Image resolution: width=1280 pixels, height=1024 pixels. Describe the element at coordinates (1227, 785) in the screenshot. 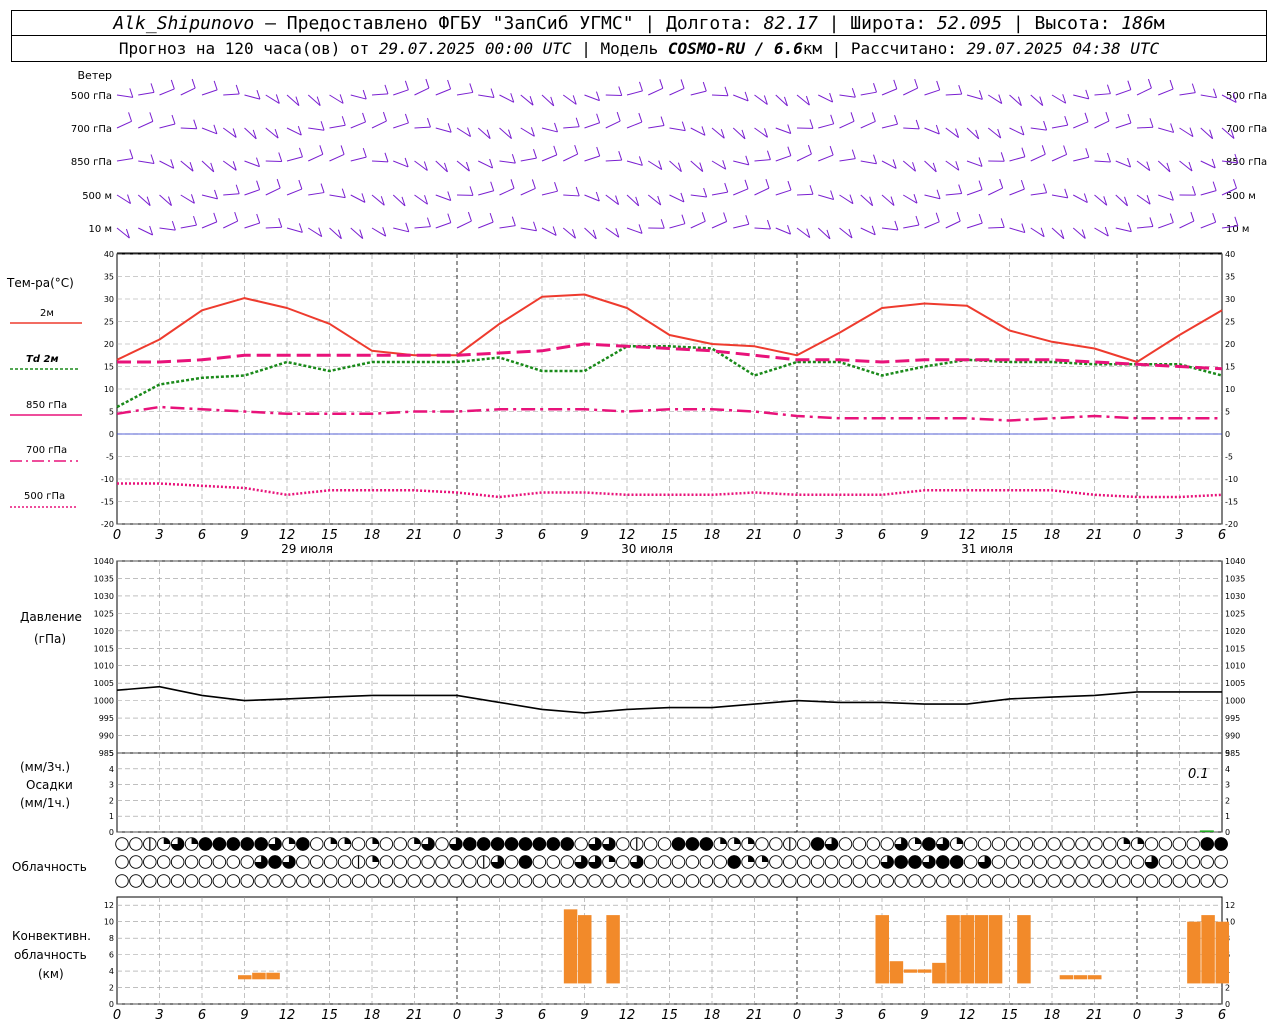

I see `y-tick-label-right: 3` at that location.